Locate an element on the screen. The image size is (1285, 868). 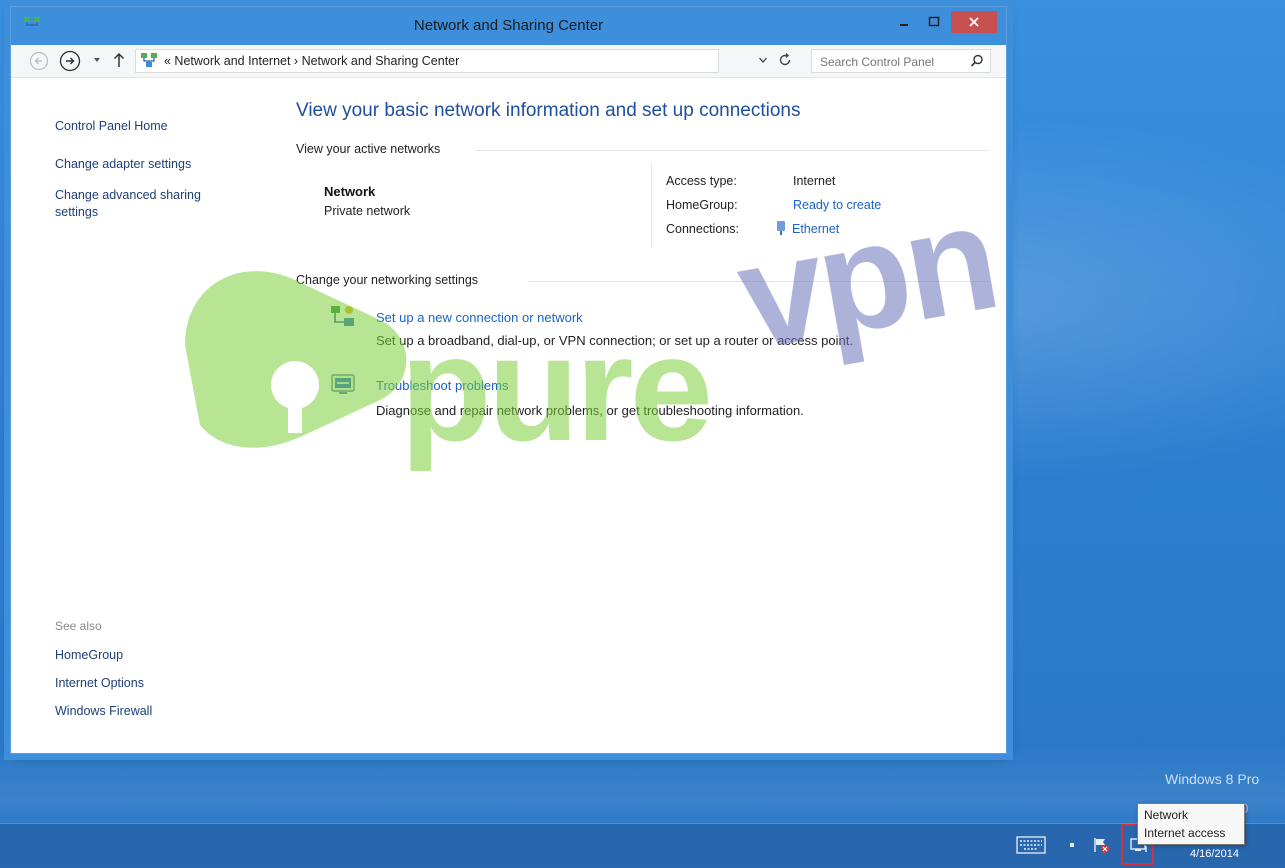
address-history-chevron-icon is located at coordinates (763, 60).